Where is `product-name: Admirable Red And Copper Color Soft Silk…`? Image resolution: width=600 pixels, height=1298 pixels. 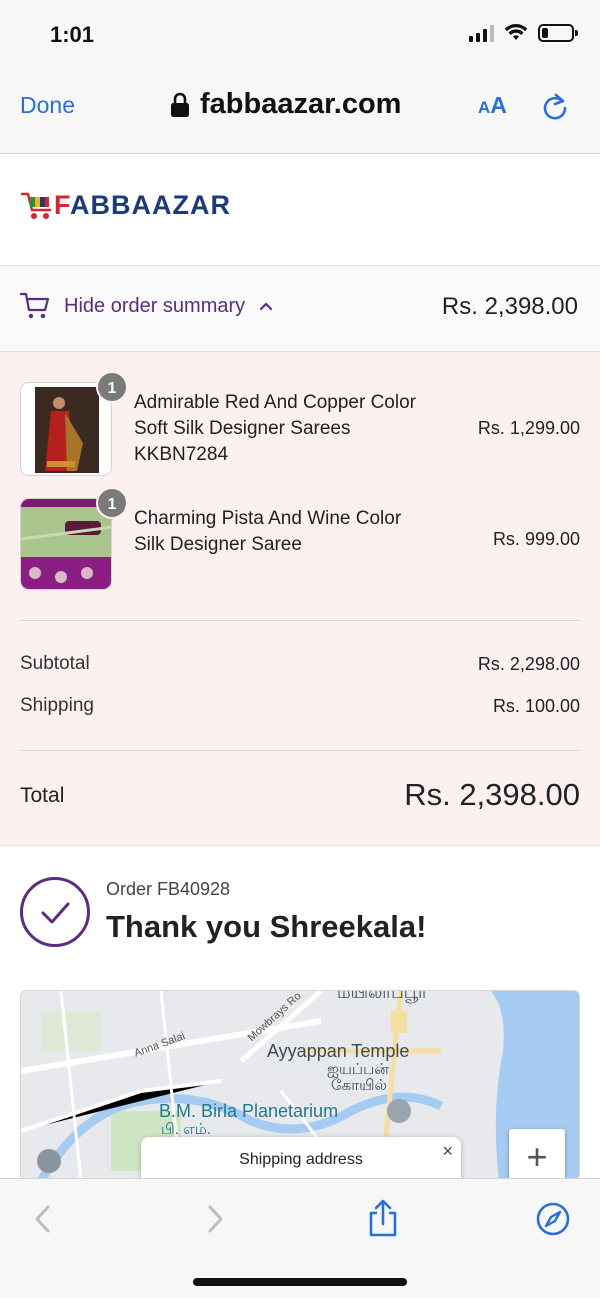
product-name: Admirable Red And Copper Color Soft Silk… is located at coordinates (275, 428).